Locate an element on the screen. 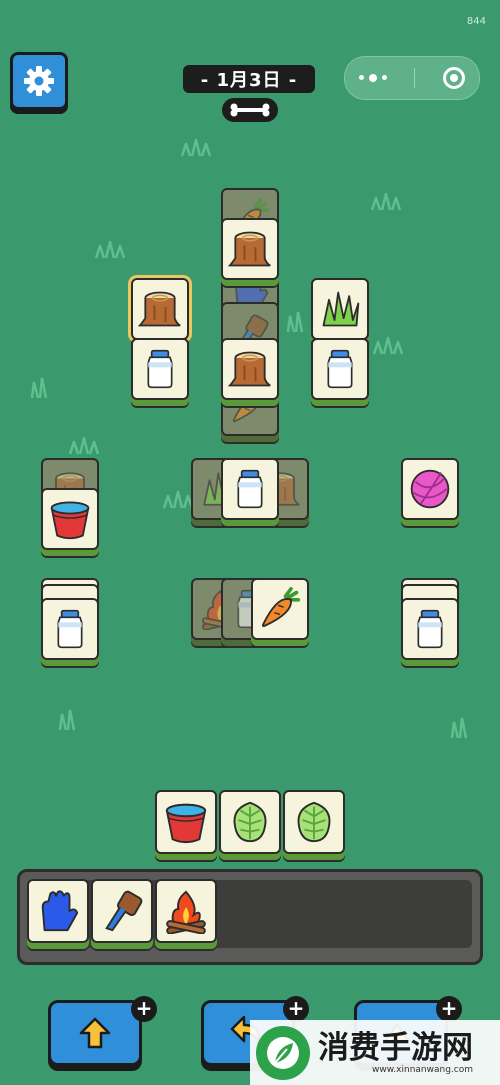 The height and width of the screenshot is (1085, 500). carrot-icon is located at coordinates (281, 607).